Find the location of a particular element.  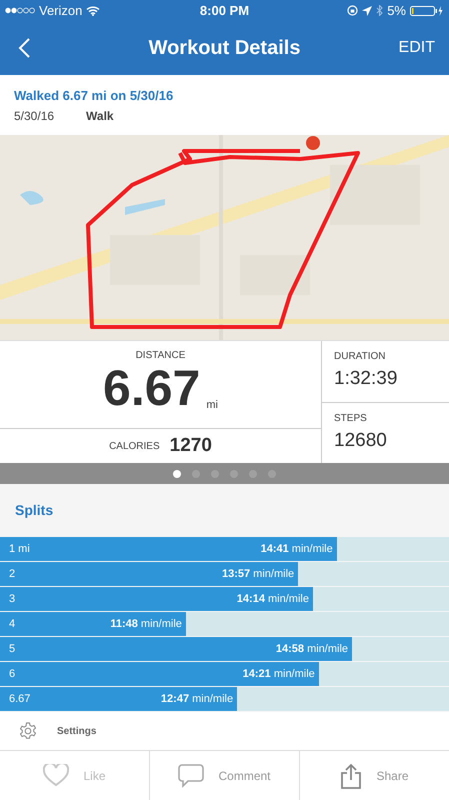

back-button is located at coordinates (24, 48).